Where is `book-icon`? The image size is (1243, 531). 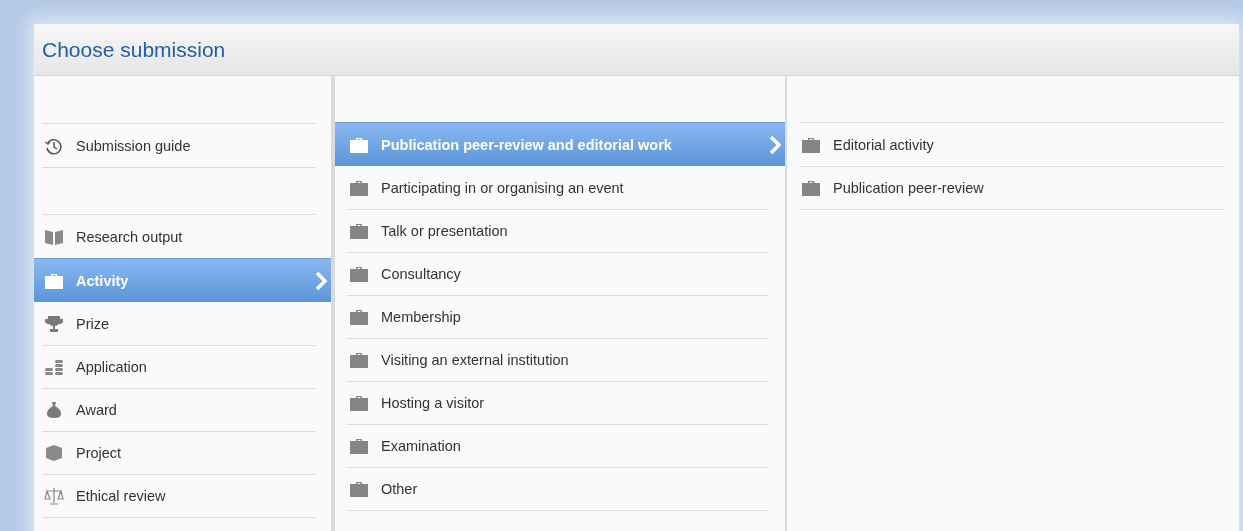 book-icon is located at coordinates (54, 236).